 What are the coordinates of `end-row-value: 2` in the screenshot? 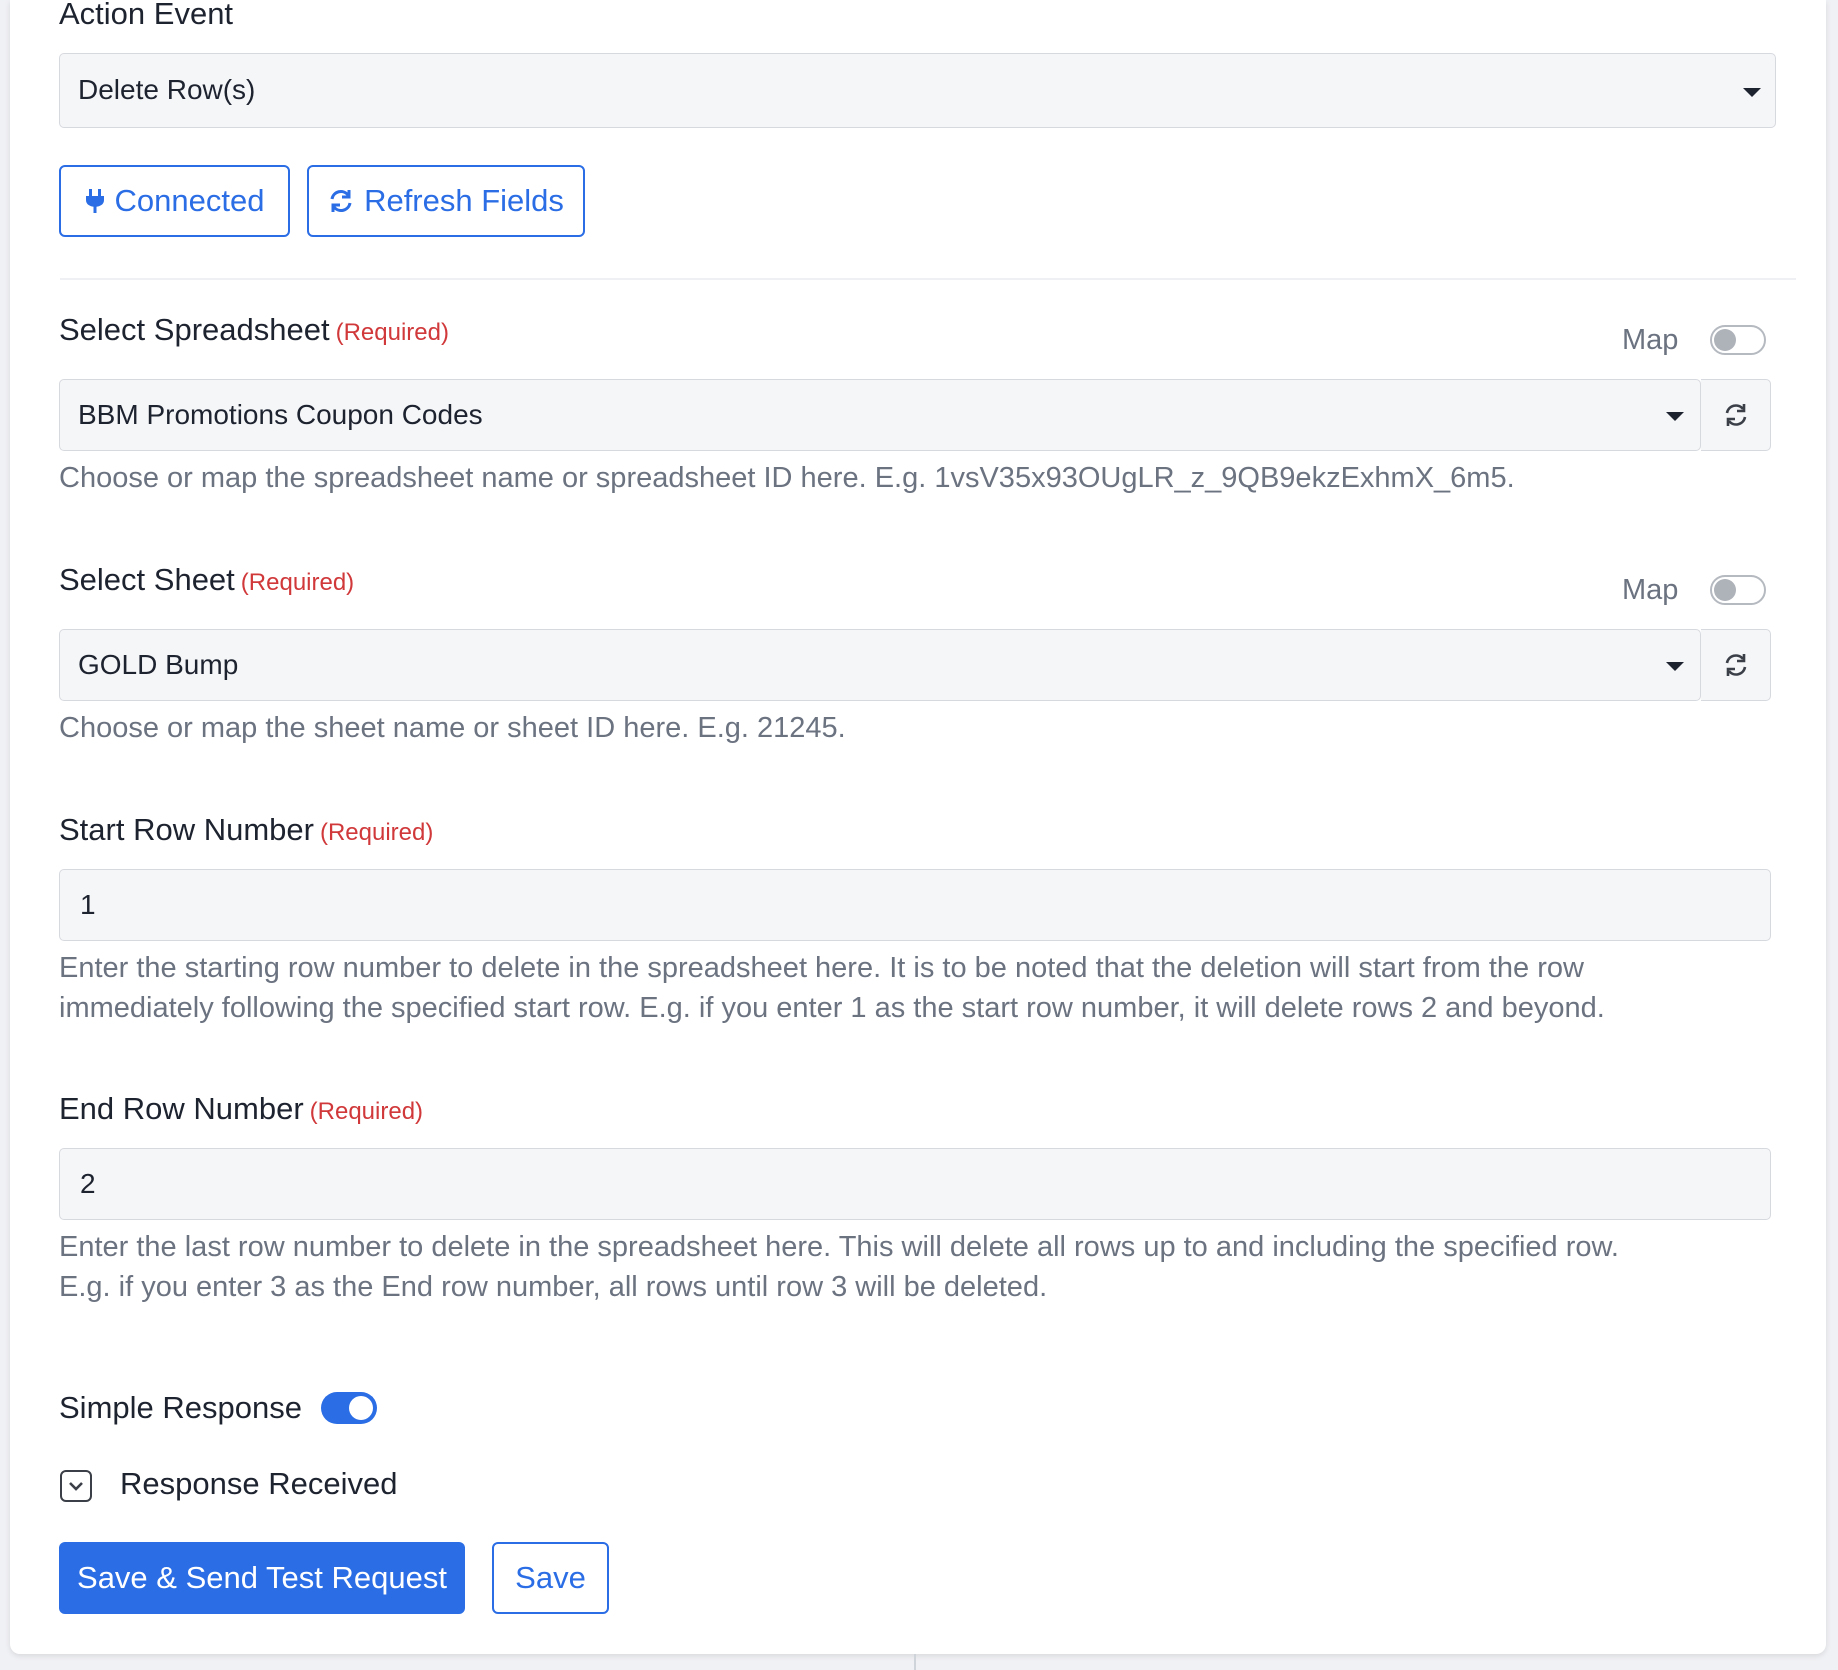 It's located at (88, 1183).